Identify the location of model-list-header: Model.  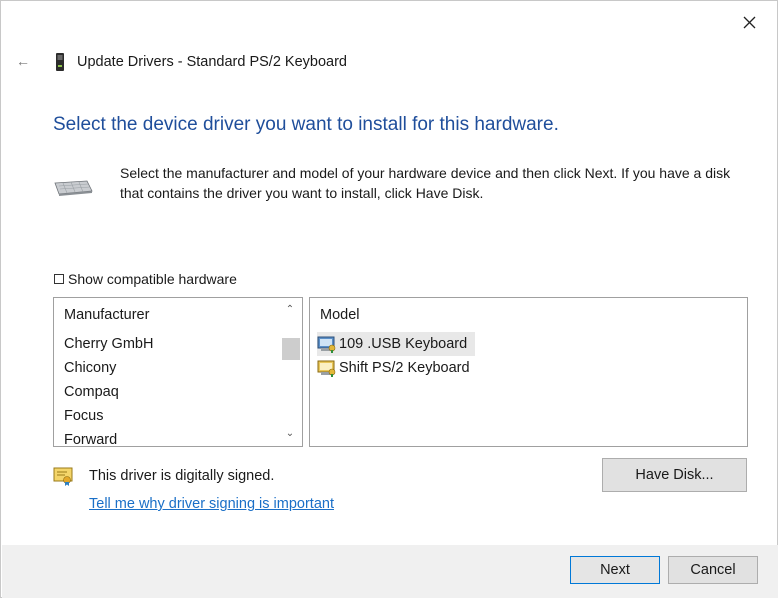
(340, 315).